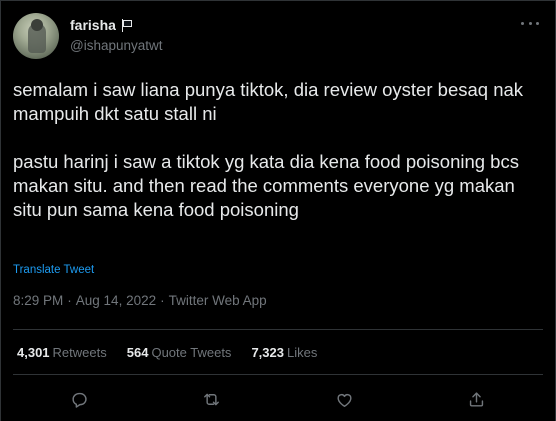 This screenshot has height=421, width=556. I want to click on avatar, so click(36, 36).